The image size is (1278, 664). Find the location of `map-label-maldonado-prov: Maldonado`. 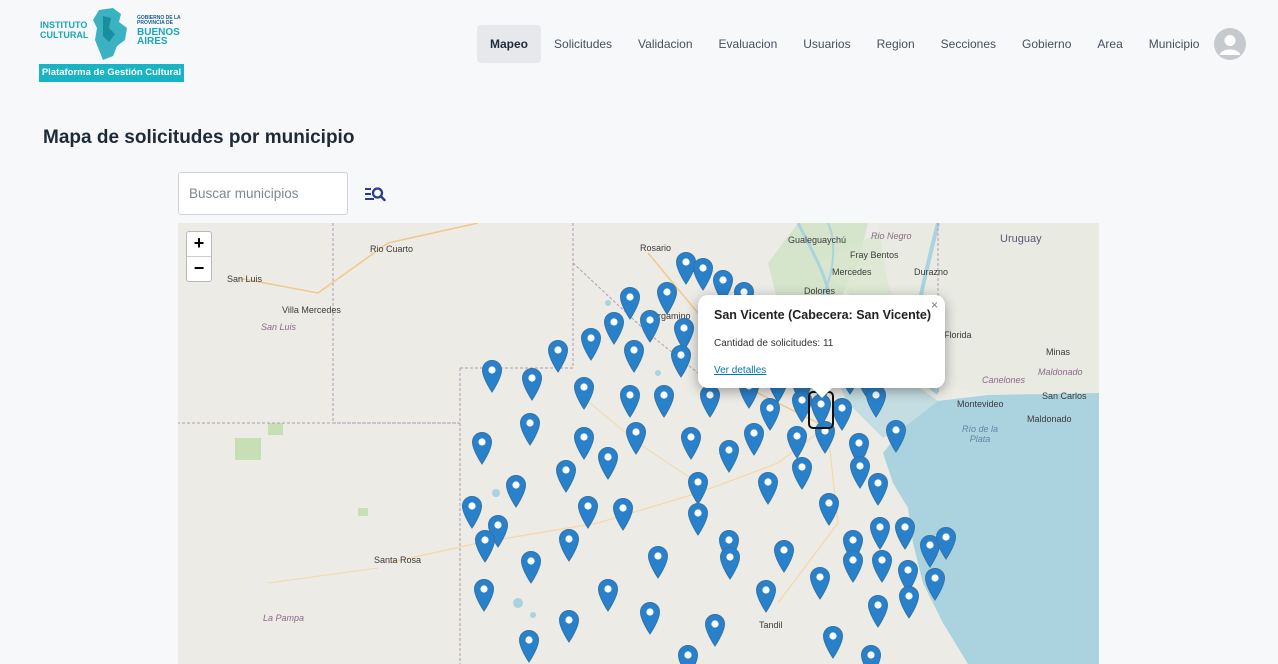

map-label-maldonado-prov: Maldonado is located at coordinates (1060, 372).